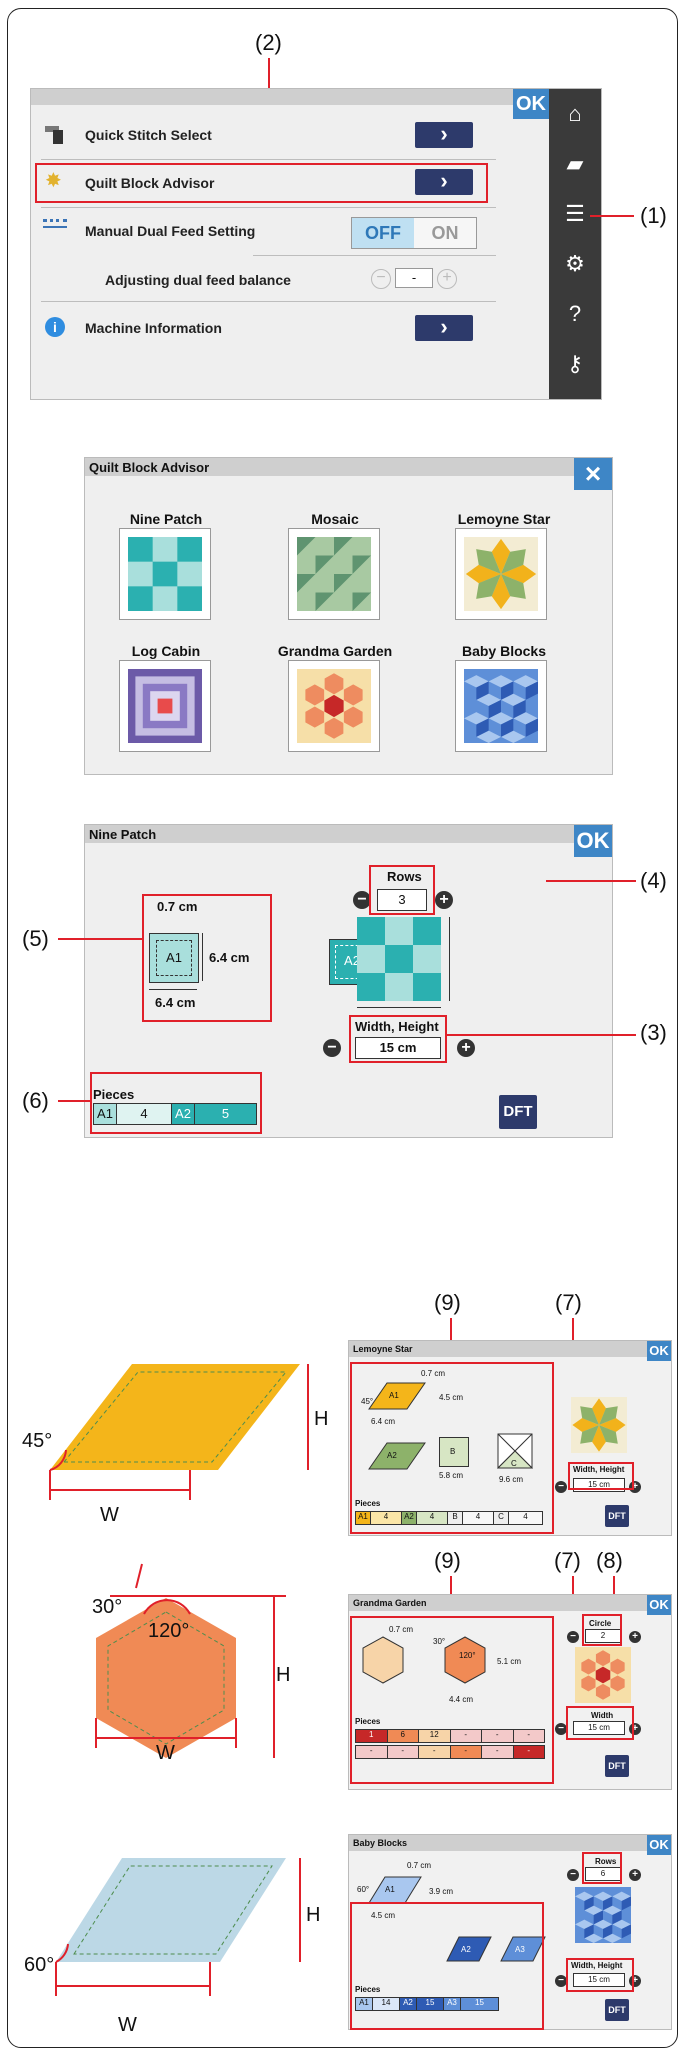  I want to click on side-nav: ⌂ ▰ ☰ ⚙ ? ⚷, so click(575, 244).